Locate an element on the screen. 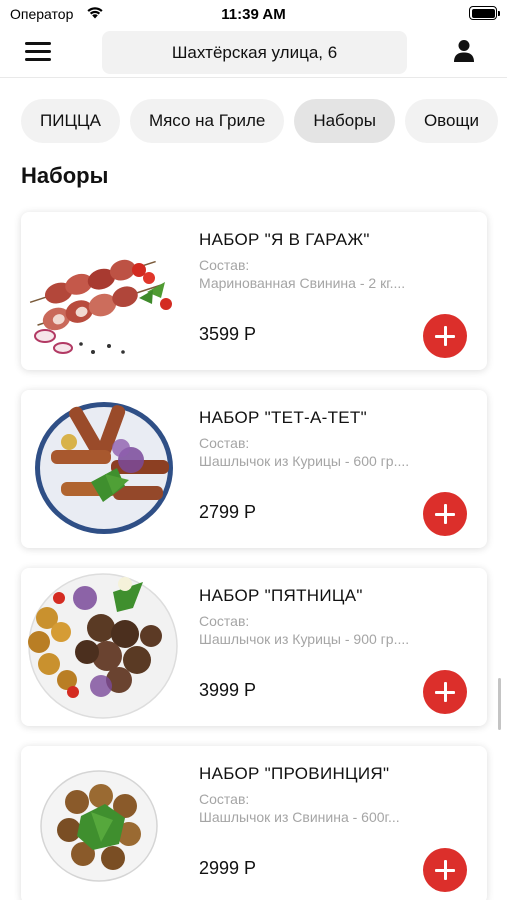  product-price: 2799 Р is located at coordinates (228, 512).